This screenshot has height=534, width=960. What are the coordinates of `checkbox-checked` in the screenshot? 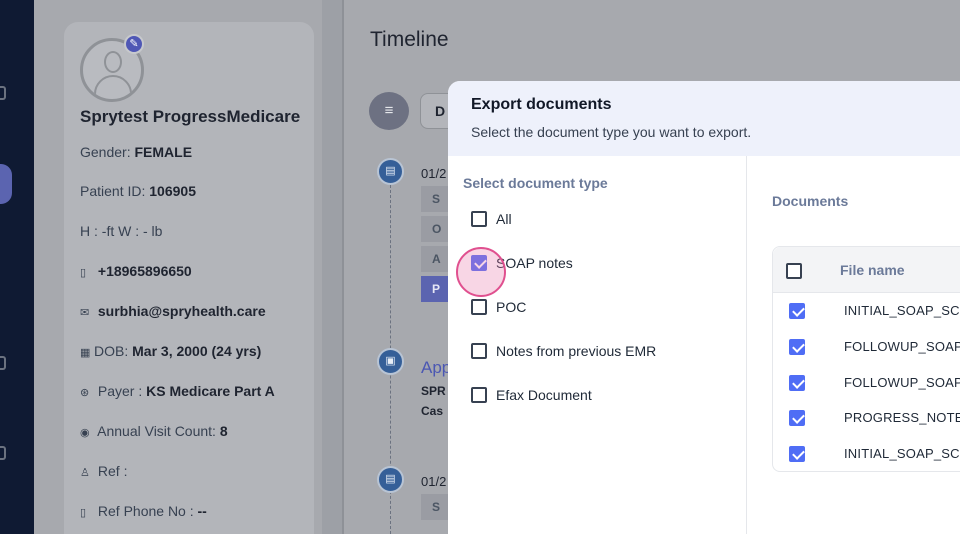 It's located at (479, 263).